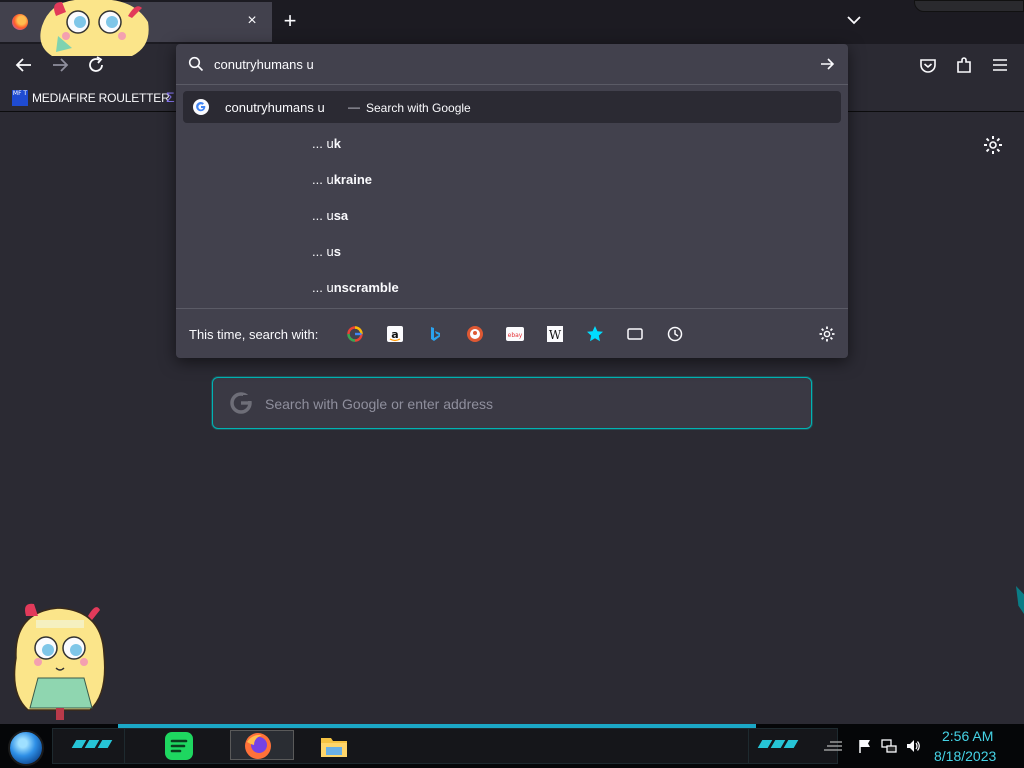  I want to click on settings-gear-icon, so click(993, 145).